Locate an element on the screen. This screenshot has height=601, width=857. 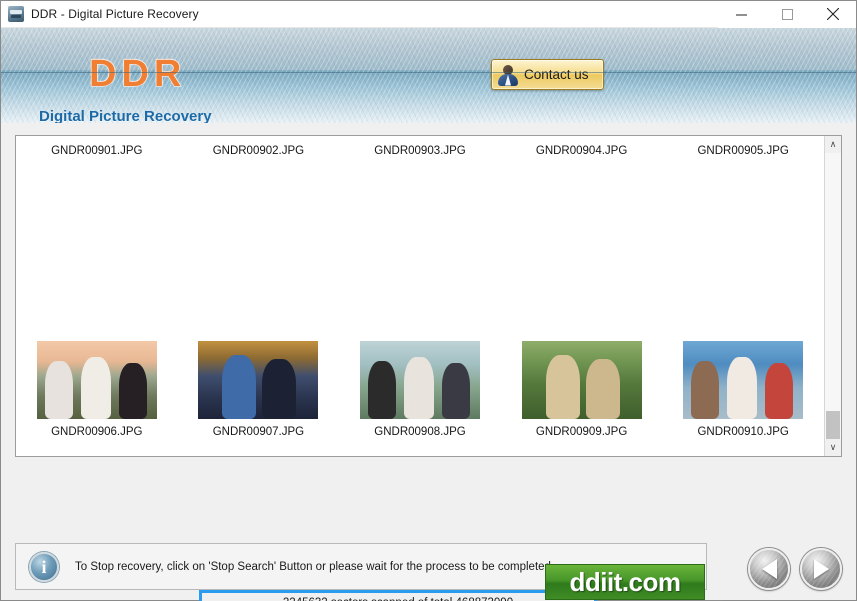
watermark-text: ddiit.com is located at coordinates (625, 581).